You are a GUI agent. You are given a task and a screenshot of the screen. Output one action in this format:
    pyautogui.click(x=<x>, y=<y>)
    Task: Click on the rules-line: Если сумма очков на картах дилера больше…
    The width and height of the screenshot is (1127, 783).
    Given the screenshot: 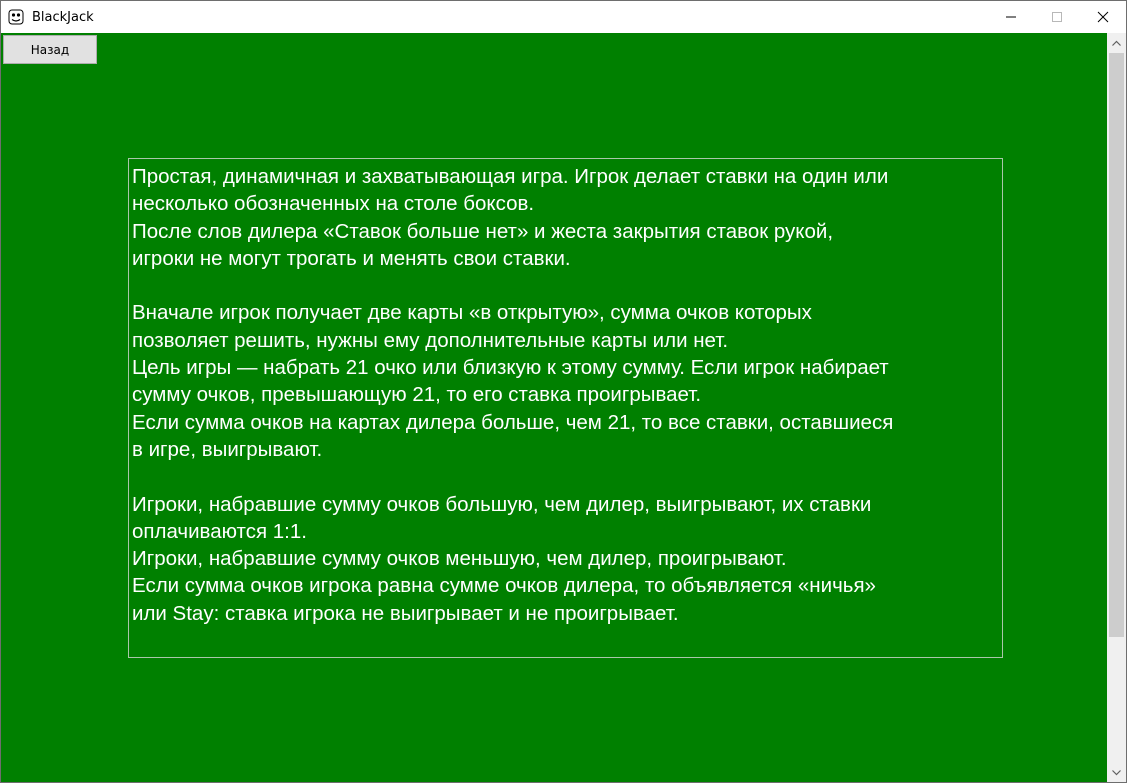 What is the action you would take?
    pyautogui.click(x=513, y=422)
    